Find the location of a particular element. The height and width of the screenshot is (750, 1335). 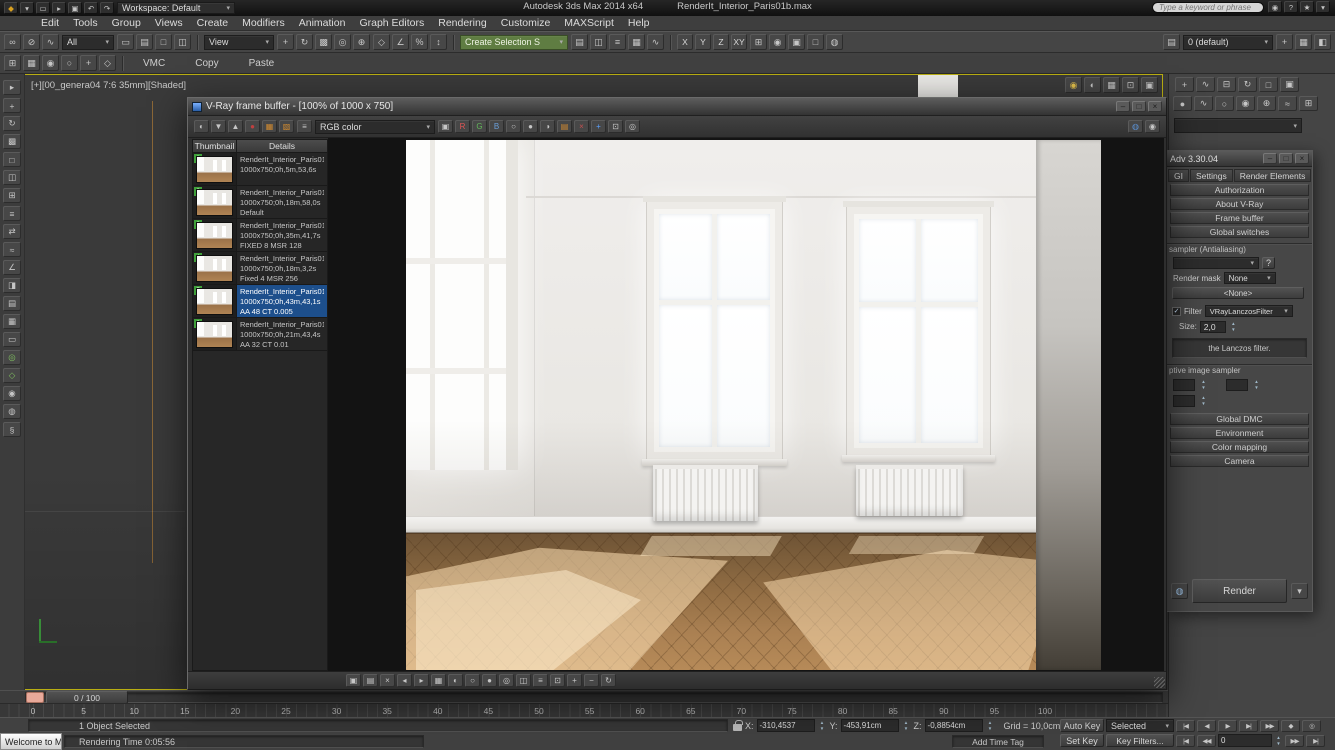

workspace-dropdown: Workspace: Default is located at coordinates (176, 8).